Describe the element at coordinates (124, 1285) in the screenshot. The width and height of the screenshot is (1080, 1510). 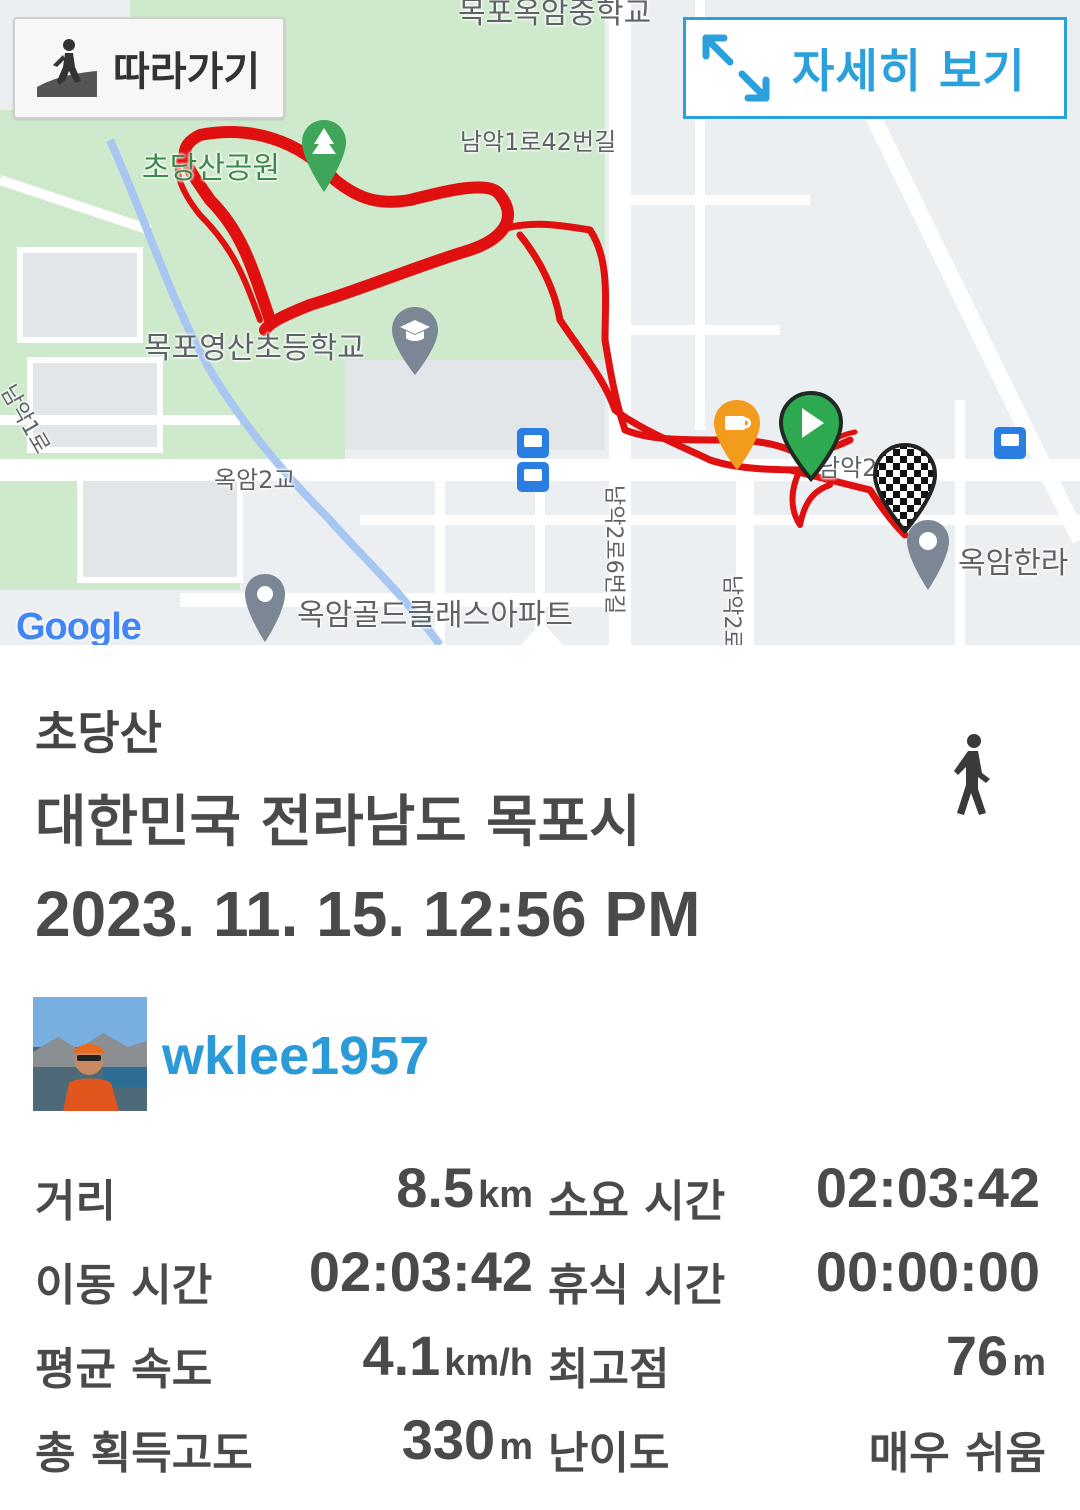
I see `moving-time-label: 이동 시간` at that location.